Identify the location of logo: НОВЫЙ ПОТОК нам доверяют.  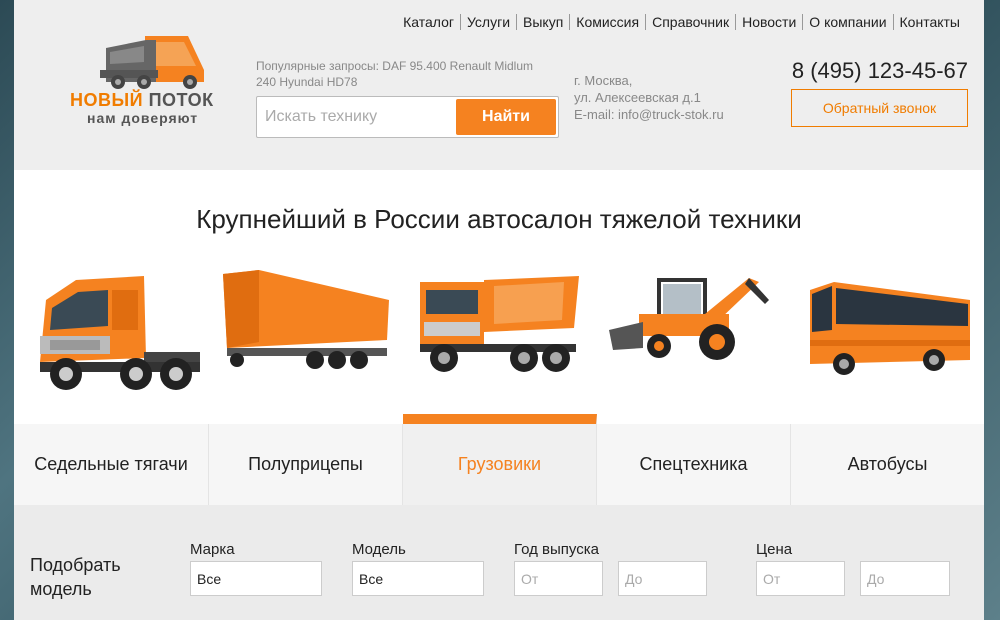
(150, 80).